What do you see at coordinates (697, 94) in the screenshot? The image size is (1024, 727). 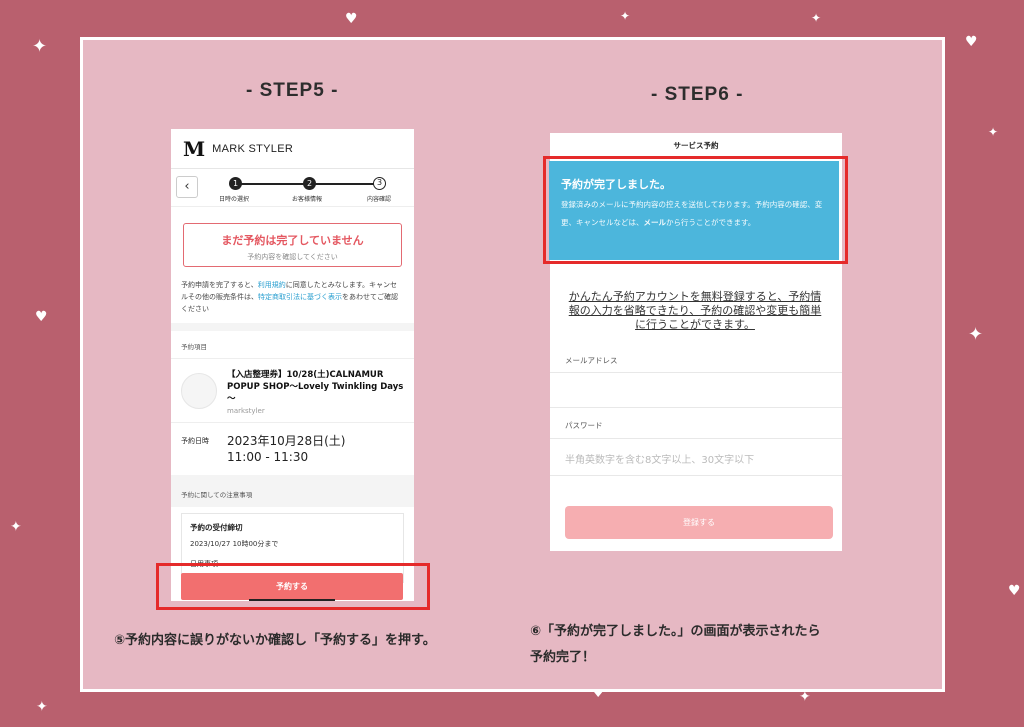 I see `step6-heading: - STEP6 -` at bounding box center [697, 94].